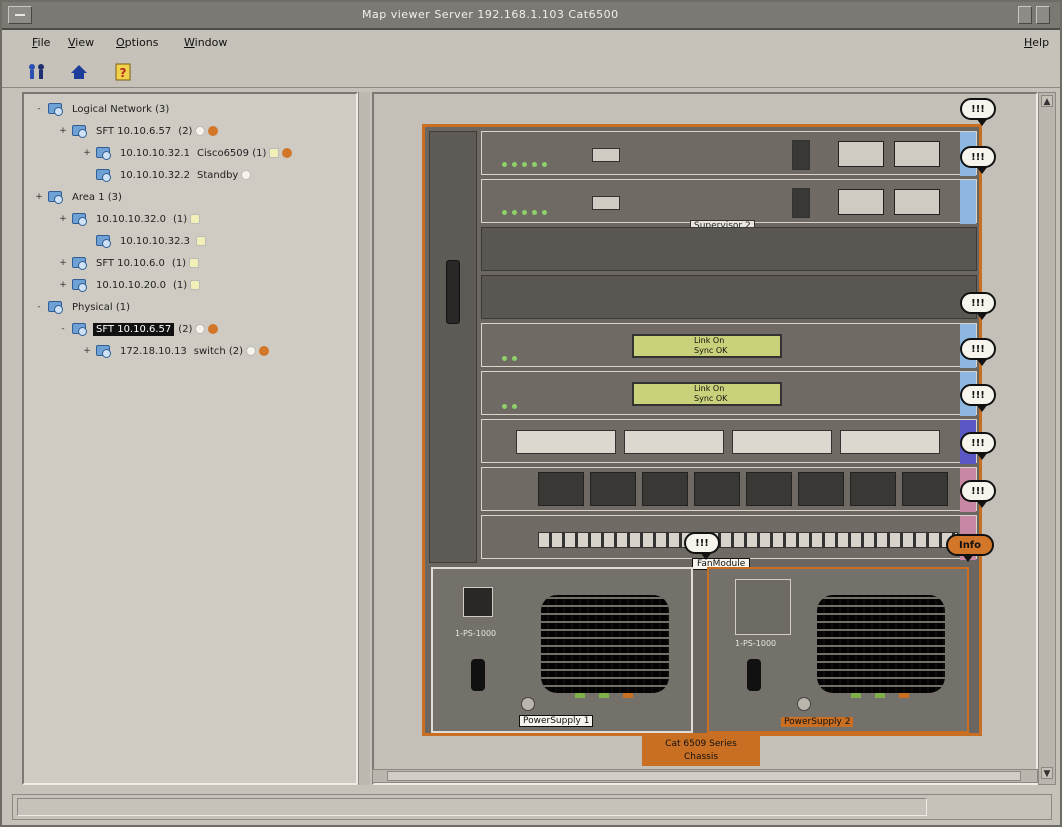 This screenshot has height=827, width=1062. What do you see at coordinates (729, 441) in the screenshot?
I see `slot-7-module` at bounding box center [729, 441].